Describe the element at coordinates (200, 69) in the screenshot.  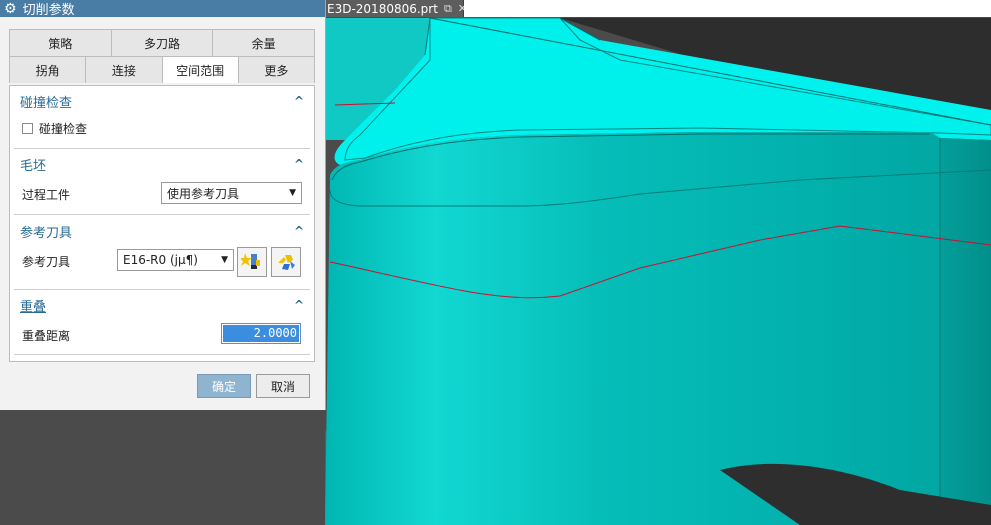
I see `tab-containment: 空间范围` at that location.